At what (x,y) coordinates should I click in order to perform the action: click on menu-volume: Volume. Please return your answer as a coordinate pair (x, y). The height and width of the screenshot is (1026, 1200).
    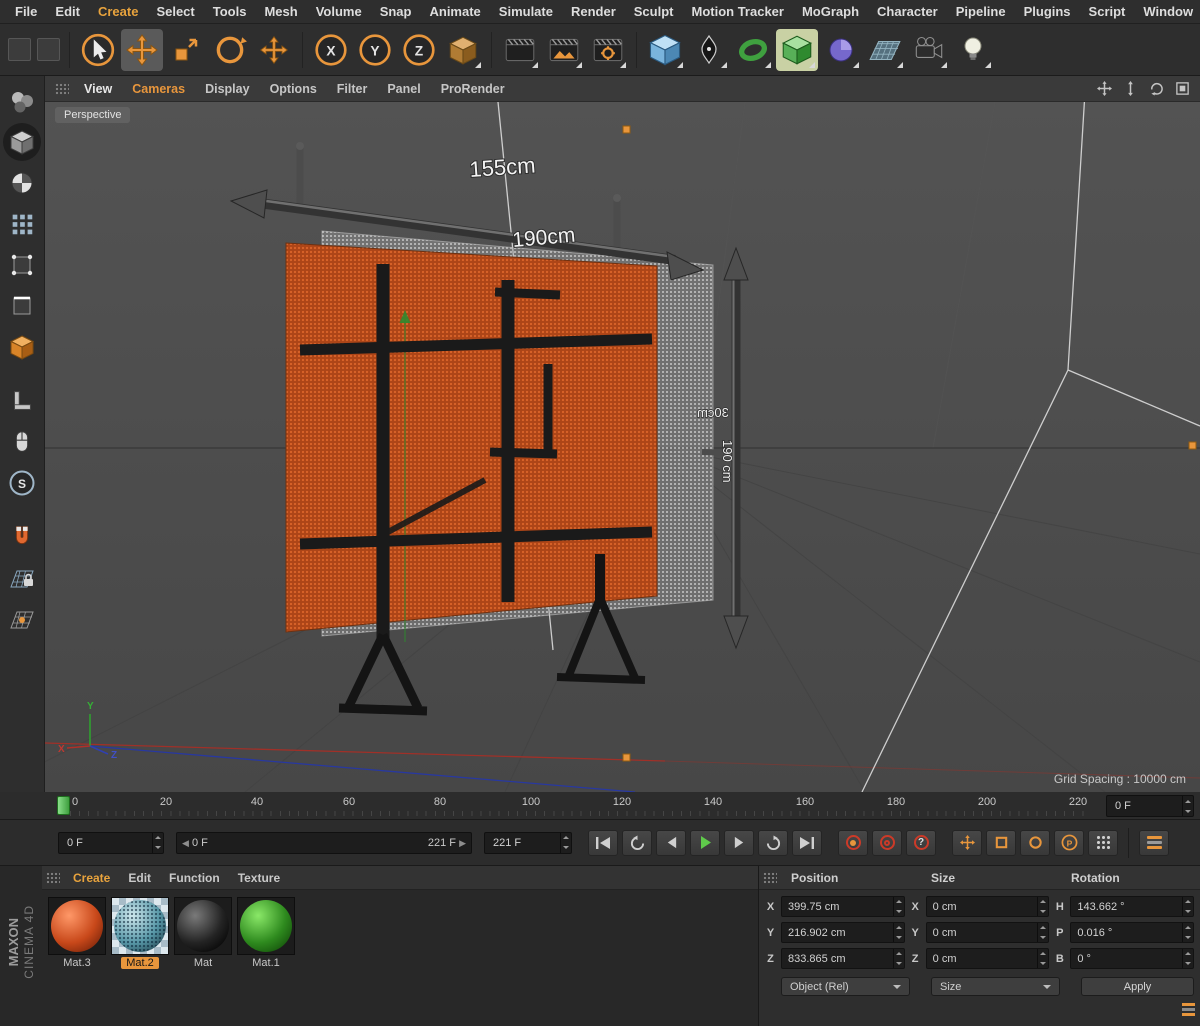
    Looking at the image, I should click on (339, 11).